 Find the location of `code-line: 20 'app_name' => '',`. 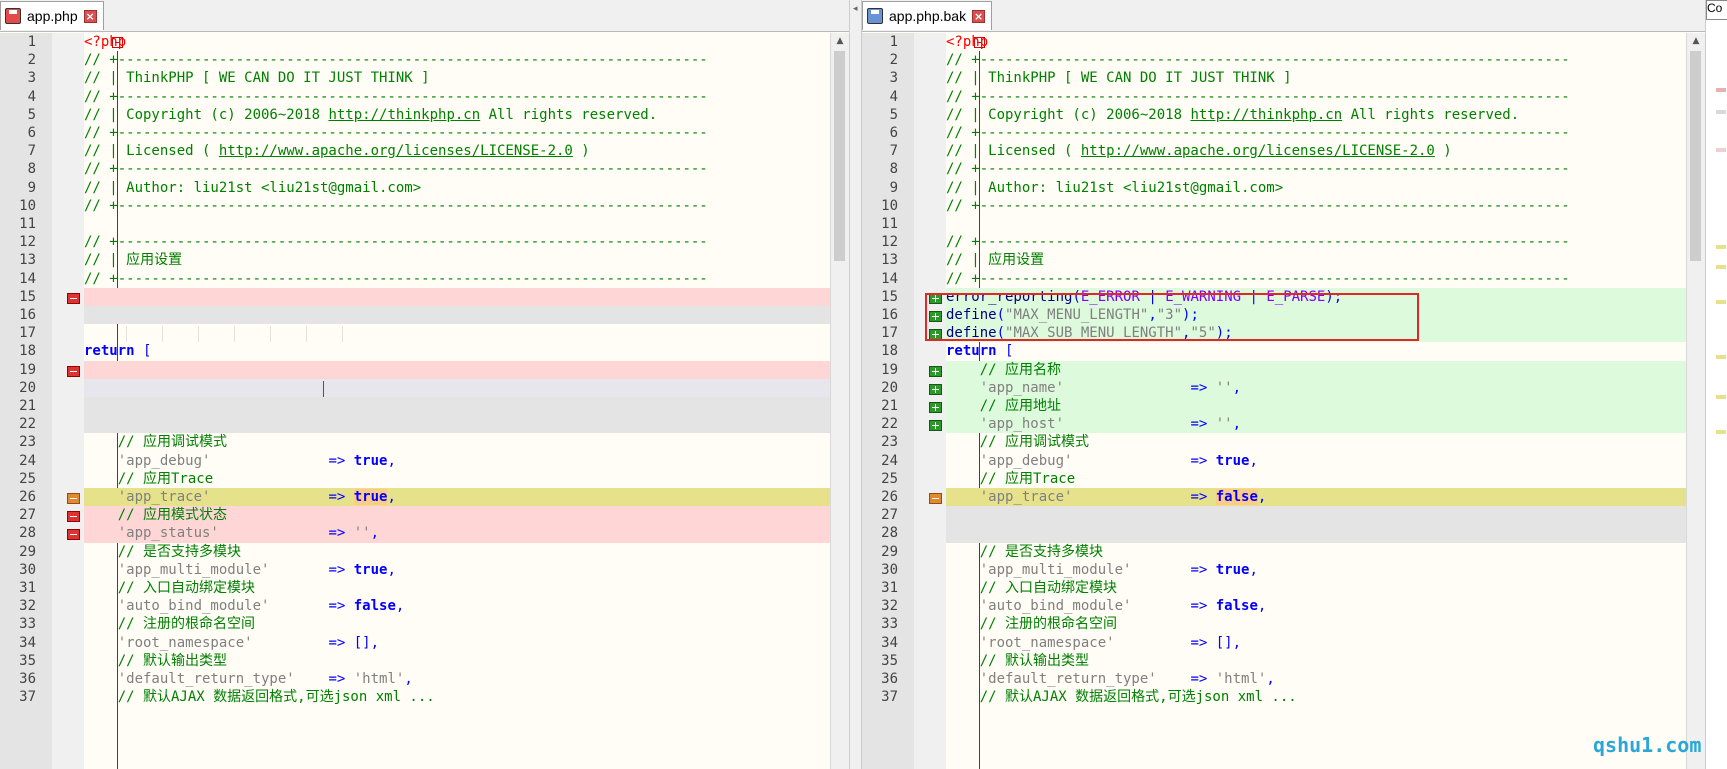

code-line: 20 'app_name' => '', is located at coordinates (1284, 387).